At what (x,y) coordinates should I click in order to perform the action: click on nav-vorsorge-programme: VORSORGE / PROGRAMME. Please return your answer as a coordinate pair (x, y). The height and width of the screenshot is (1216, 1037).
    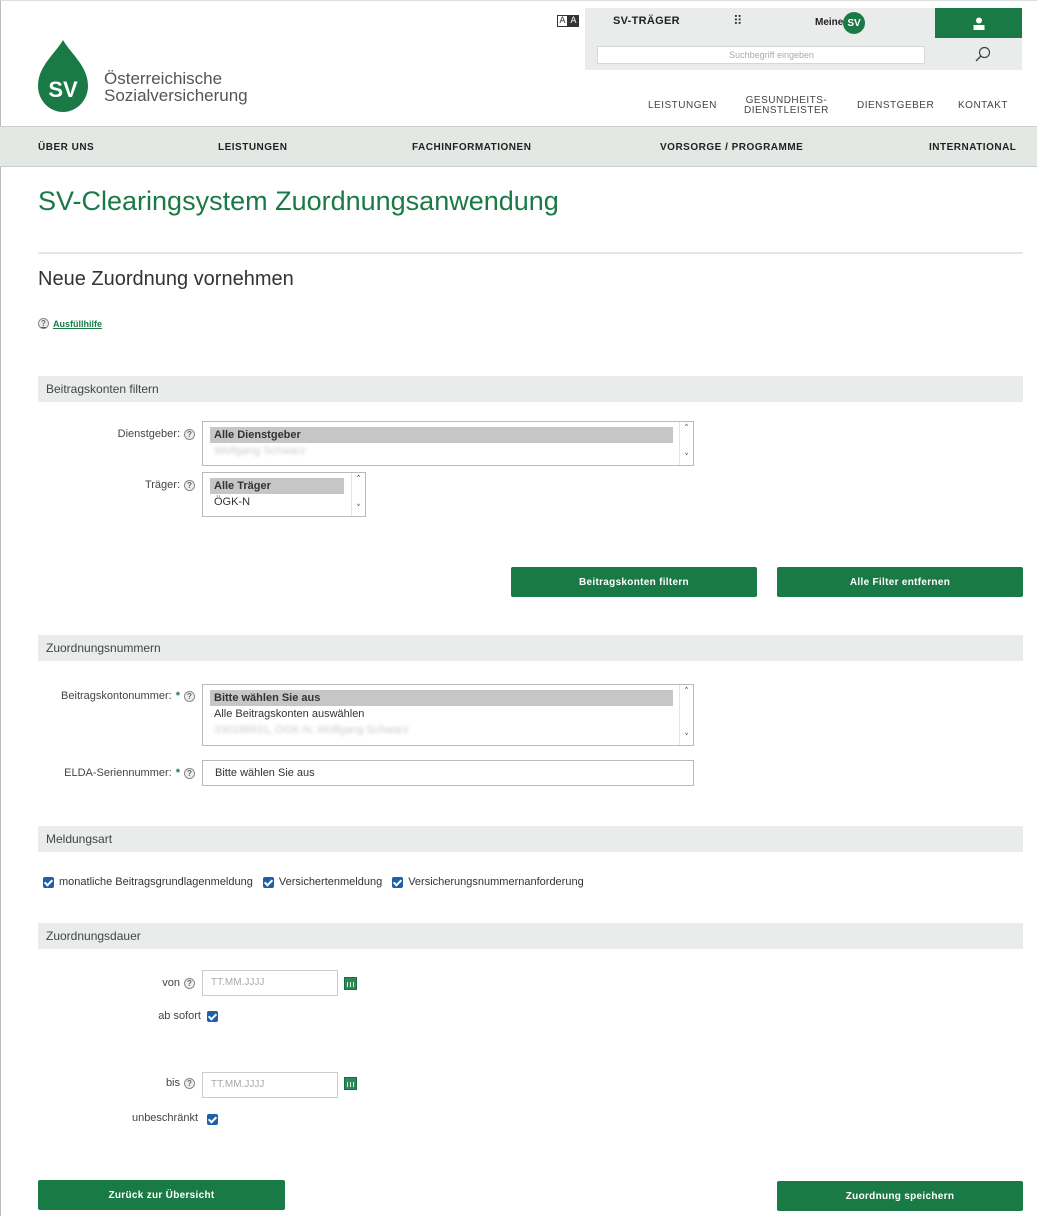
    Looking at the image, I should click on (731, 147).